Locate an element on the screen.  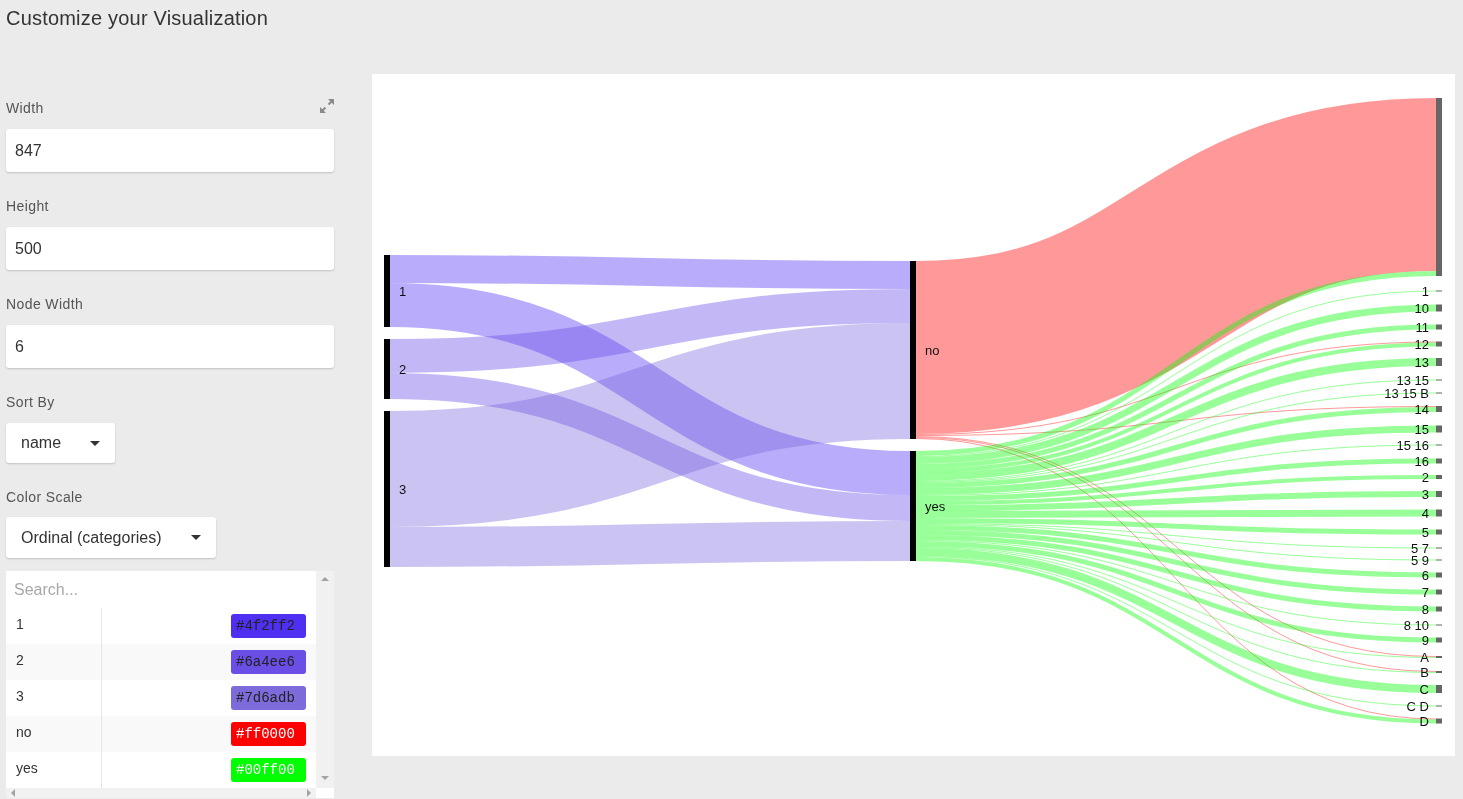
node-label: B is located at coordinates (1424, 672).